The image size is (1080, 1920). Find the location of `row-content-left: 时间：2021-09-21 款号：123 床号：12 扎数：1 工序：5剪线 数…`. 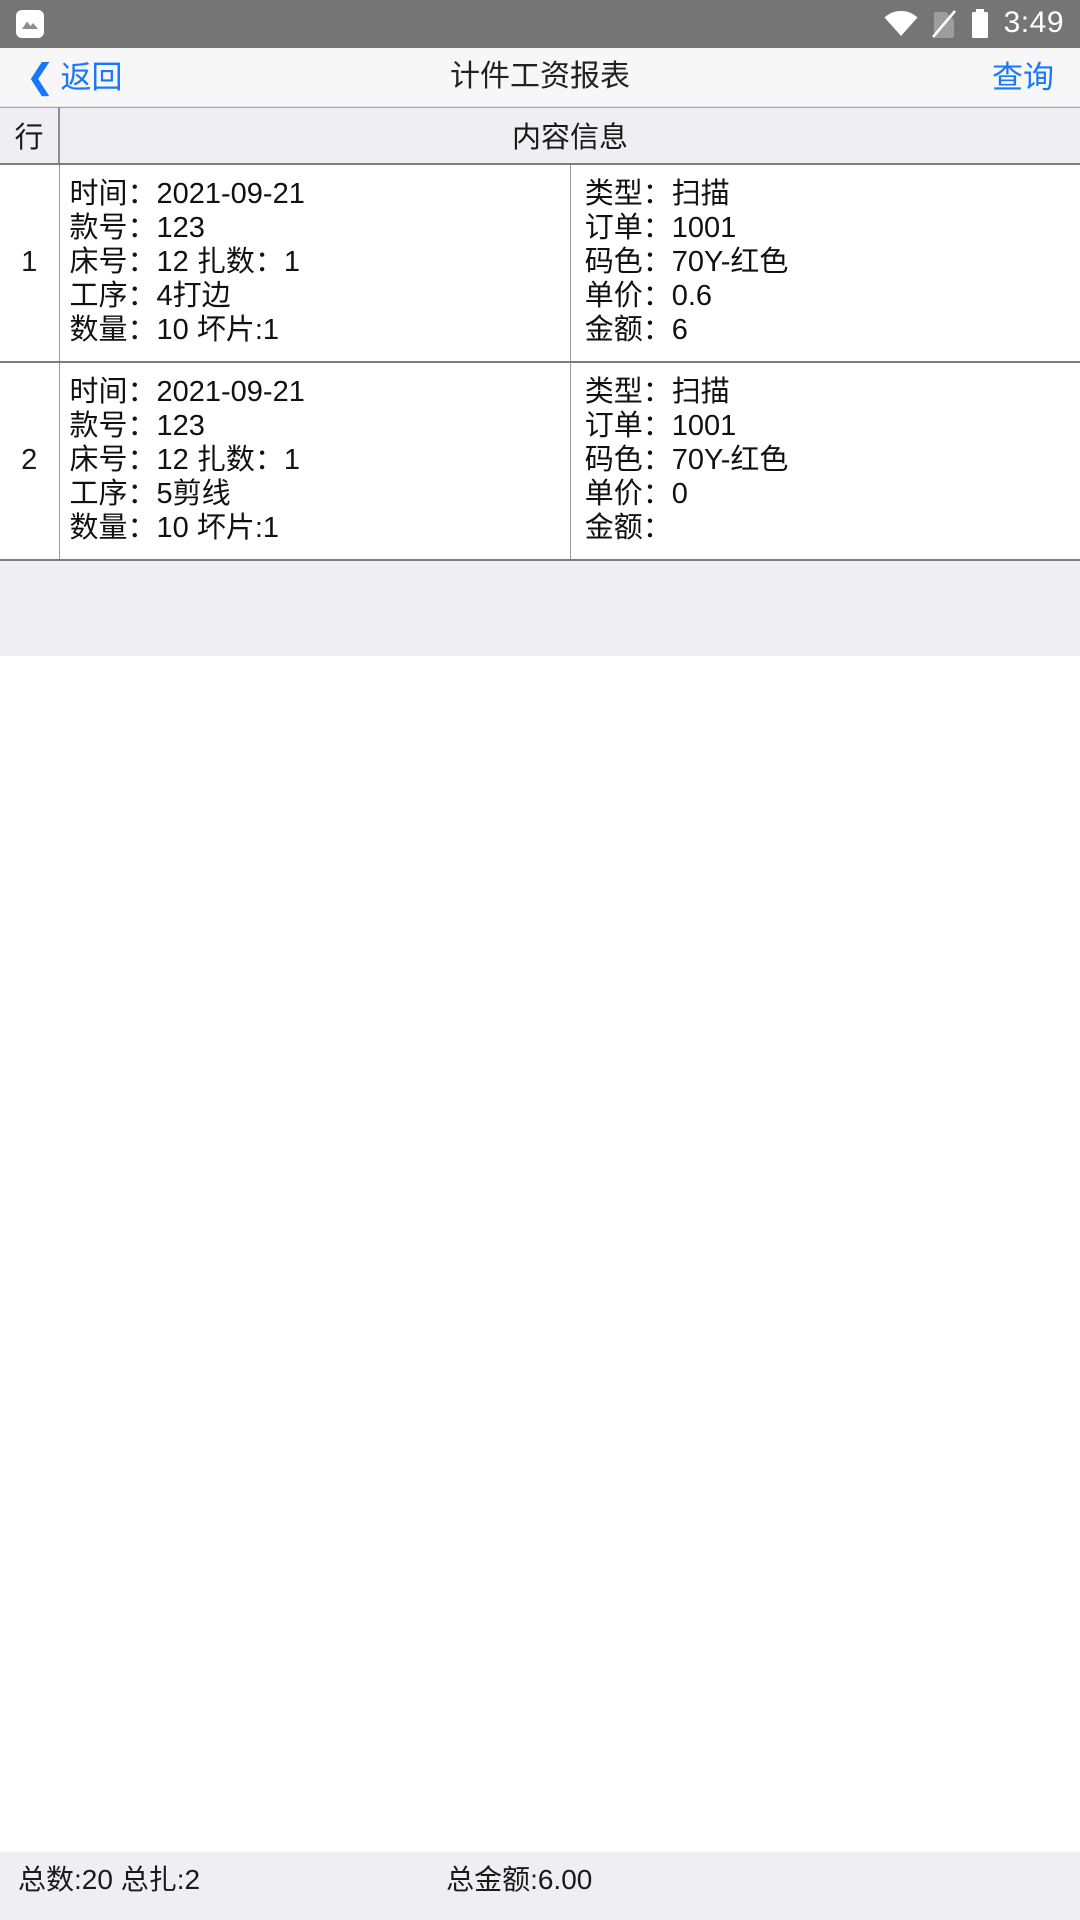

row-content-left: 时间：2021-09-21 款号：123 床号：12 扎数：1 工序：5剪线 数… is located at coordinates (315, 461).